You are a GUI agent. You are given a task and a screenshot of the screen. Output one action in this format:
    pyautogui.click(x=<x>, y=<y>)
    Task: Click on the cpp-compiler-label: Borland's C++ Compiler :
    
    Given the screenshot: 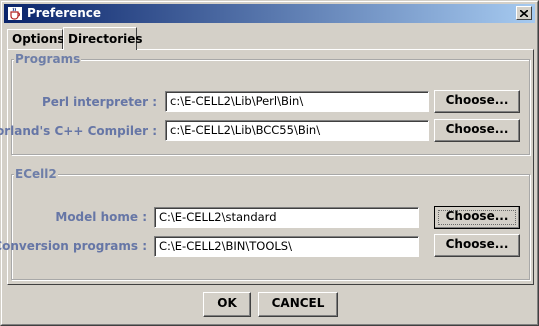 What is the action you would take?
    pyautogui.click(x=78, y=131)
    